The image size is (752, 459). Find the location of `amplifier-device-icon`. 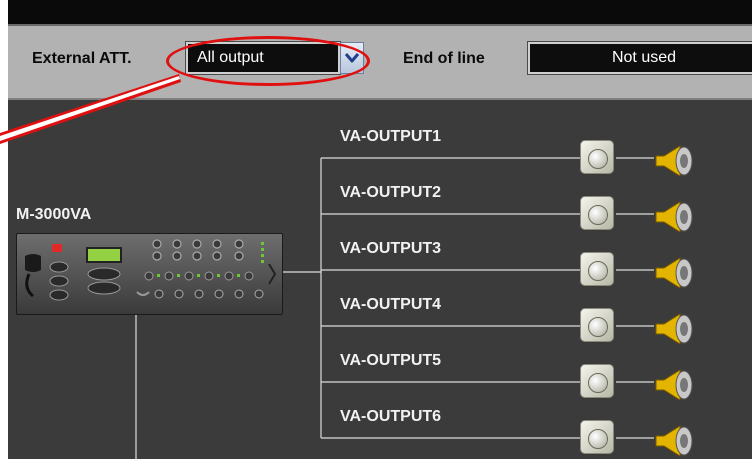

amplifier-device-icon is located at coordinates (149, 274).